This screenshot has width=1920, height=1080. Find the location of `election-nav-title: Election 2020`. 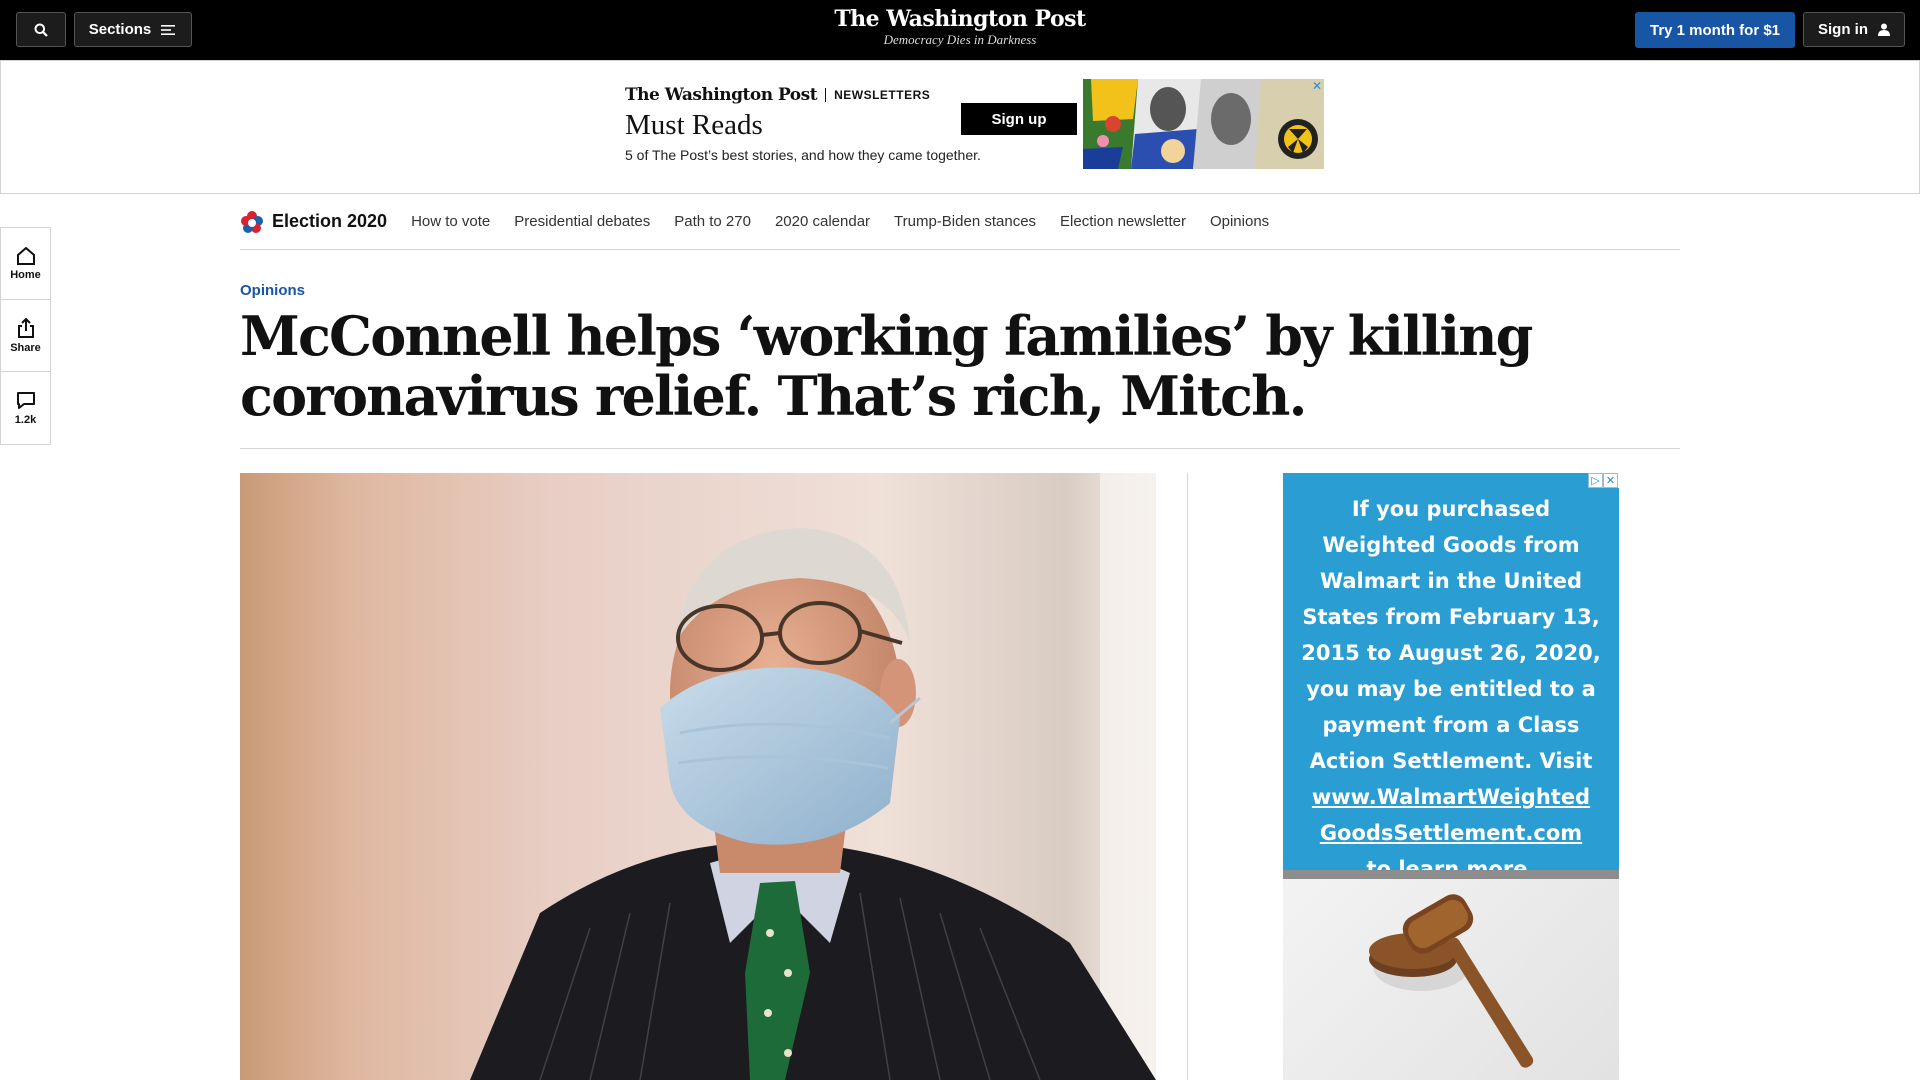

election-nav-title: Election 2020 is located at coordinates (329, 221).